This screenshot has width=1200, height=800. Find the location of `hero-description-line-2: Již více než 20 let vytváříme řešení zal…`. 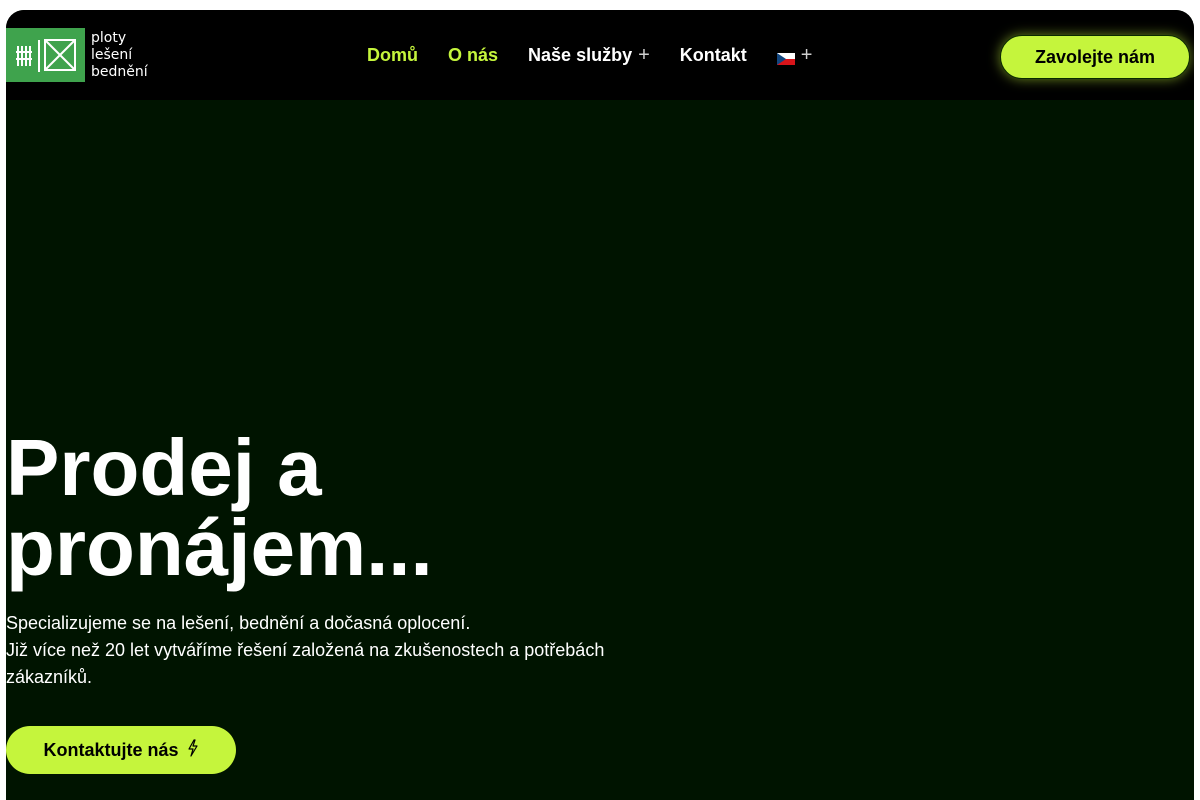

hero-description-line-2: Již více než 20 let vytváříme řešení zal… is located at coordinates (305, 663).